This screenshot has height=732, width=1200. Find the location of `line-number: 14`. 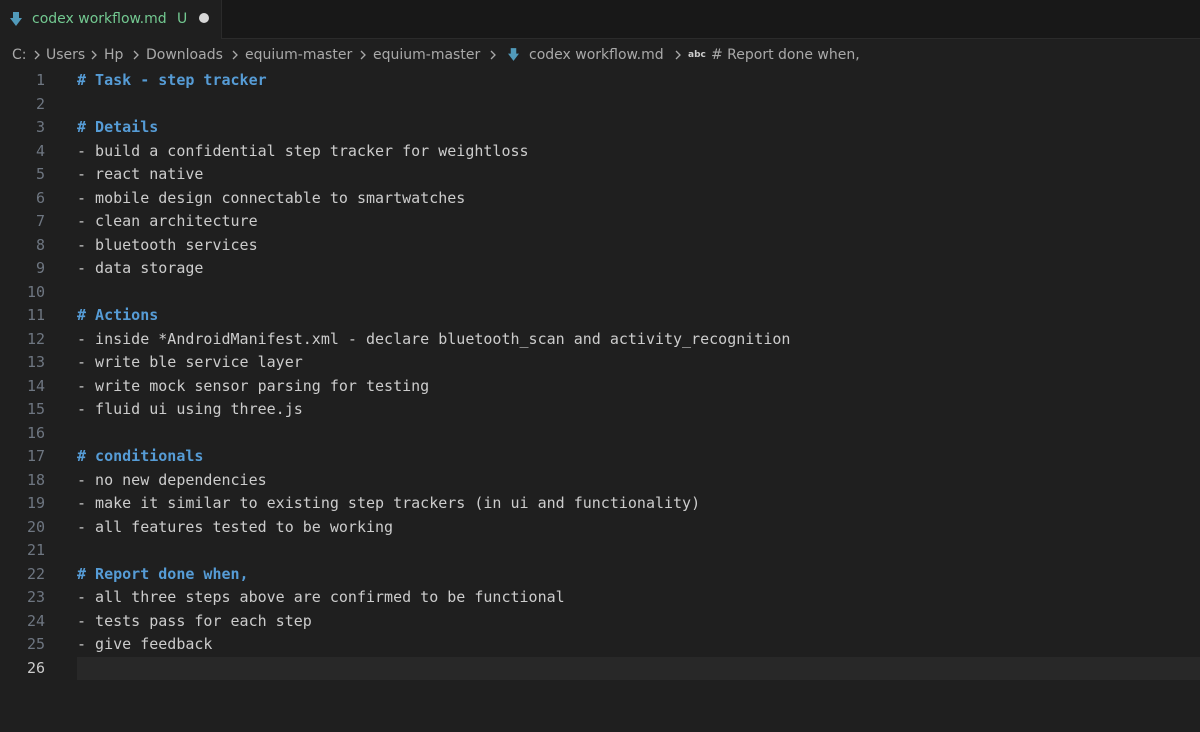

line-number: 14 is located at coordinates (35, 385).